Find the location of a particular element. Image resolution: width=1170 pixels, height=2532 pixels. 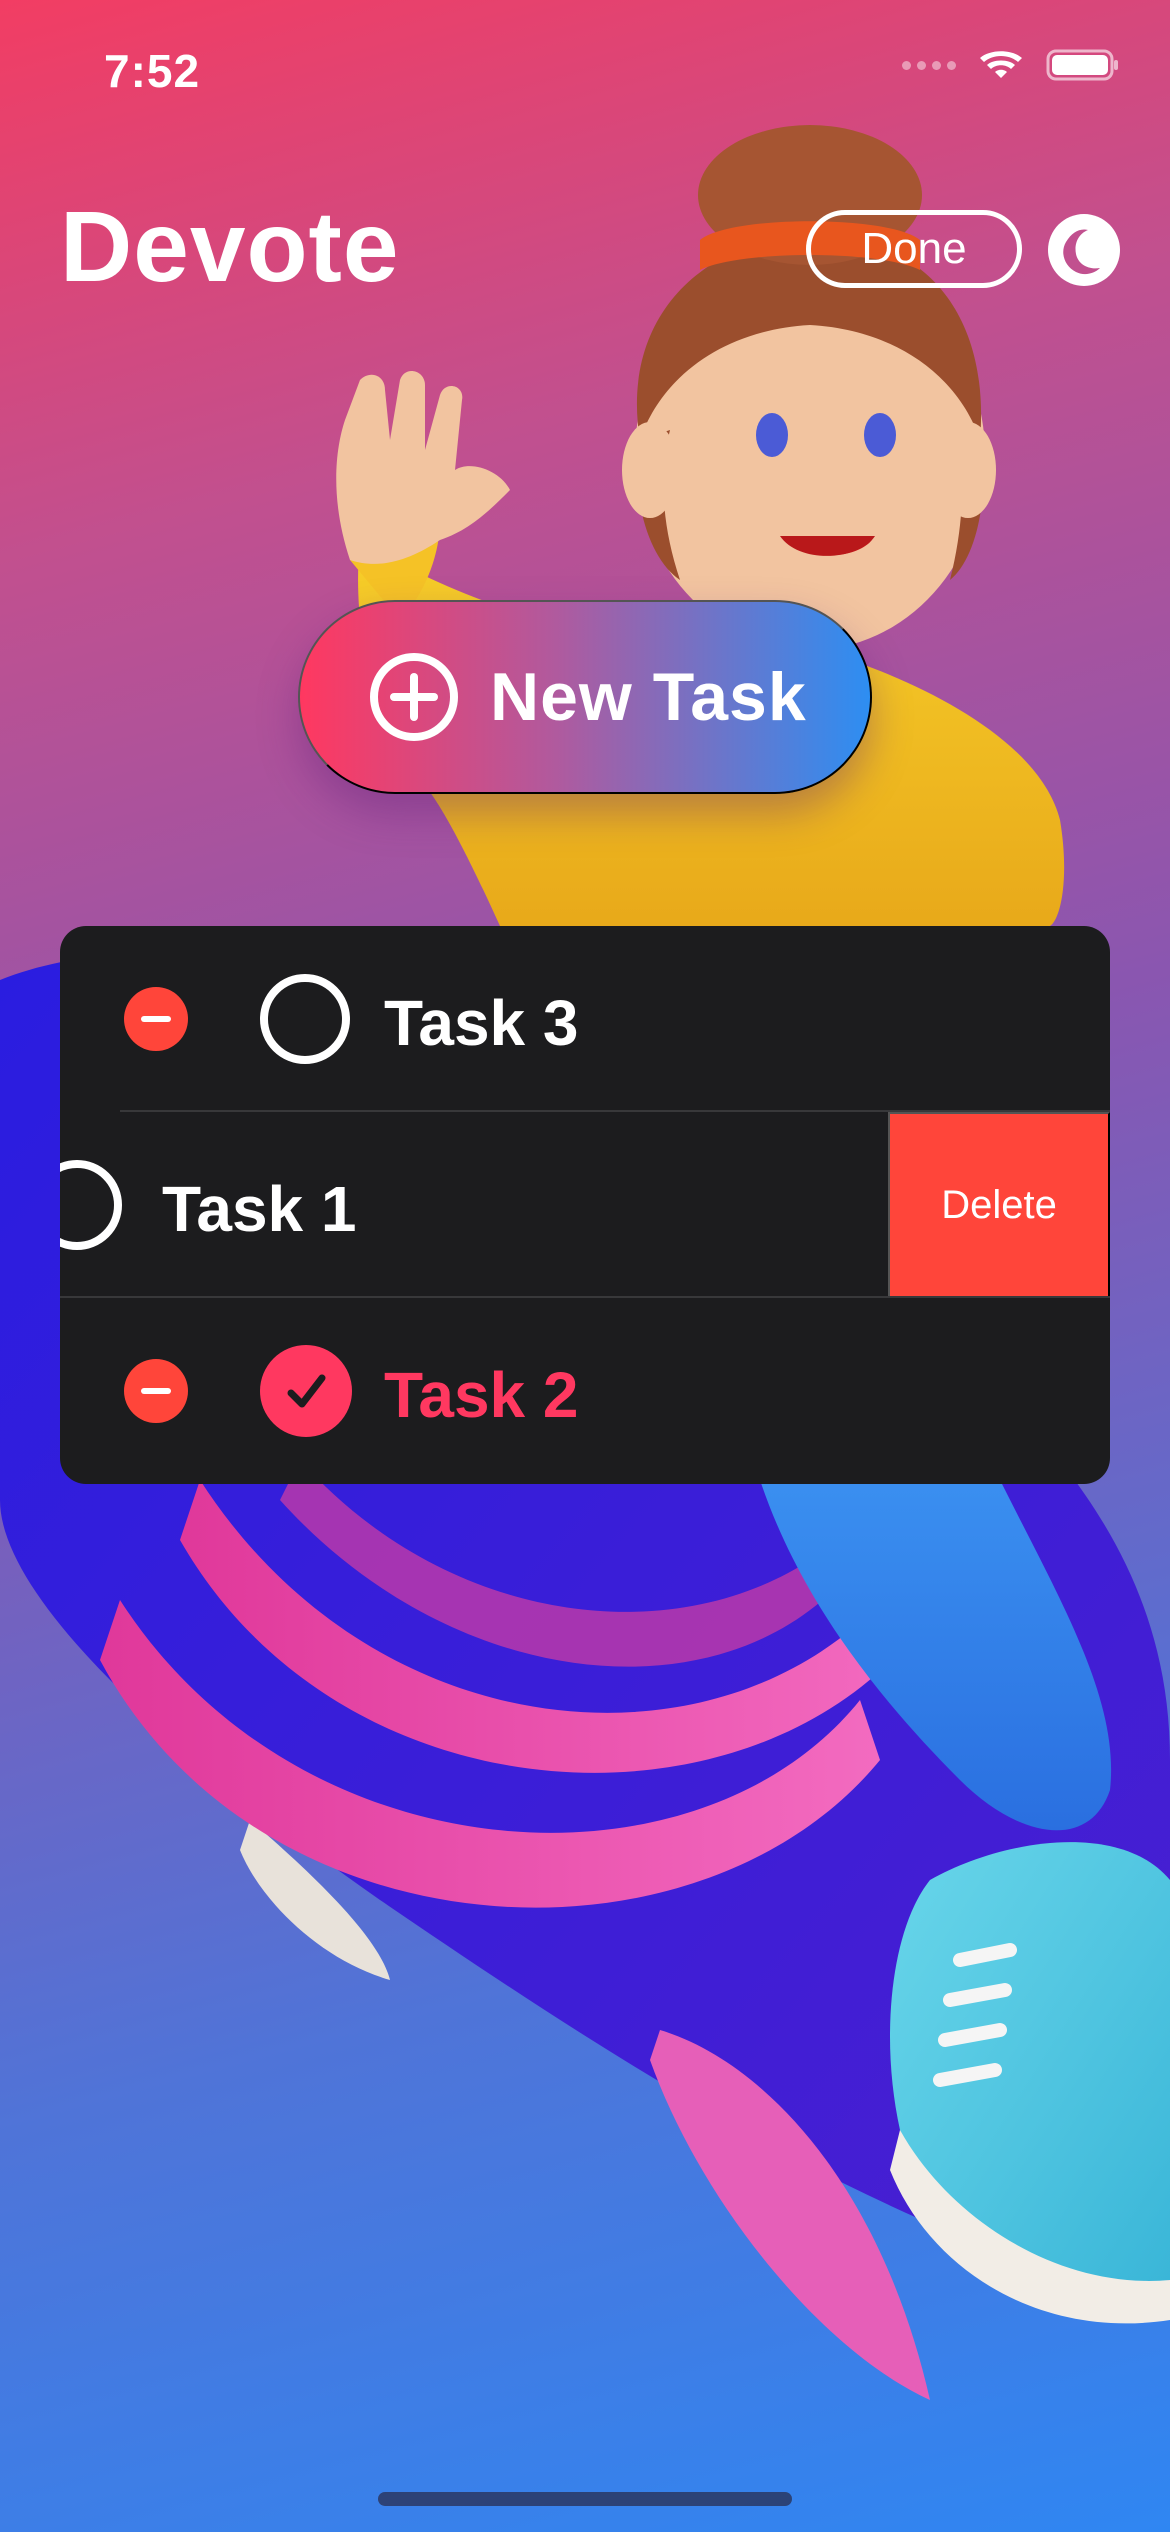

task-label: Task 1 is located at coordinates (259, 1209).